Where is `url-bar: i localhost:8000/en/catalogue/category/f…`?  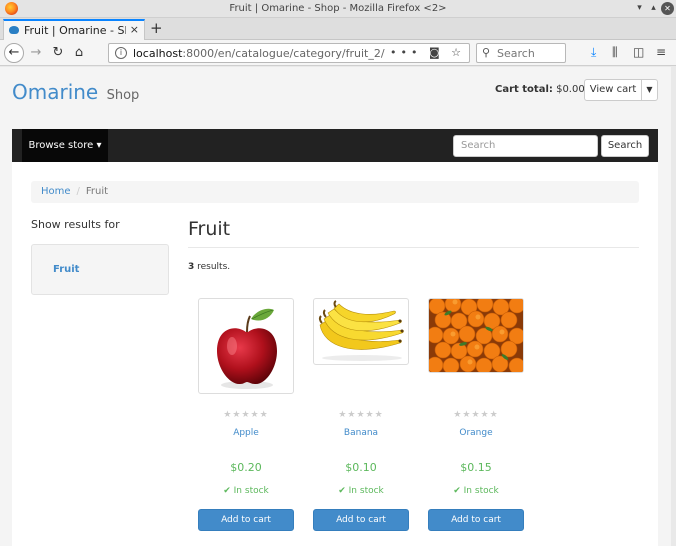
url-bar: i localhost:8000/en/catalogue/category/f… is located at coordinates (289, 53).